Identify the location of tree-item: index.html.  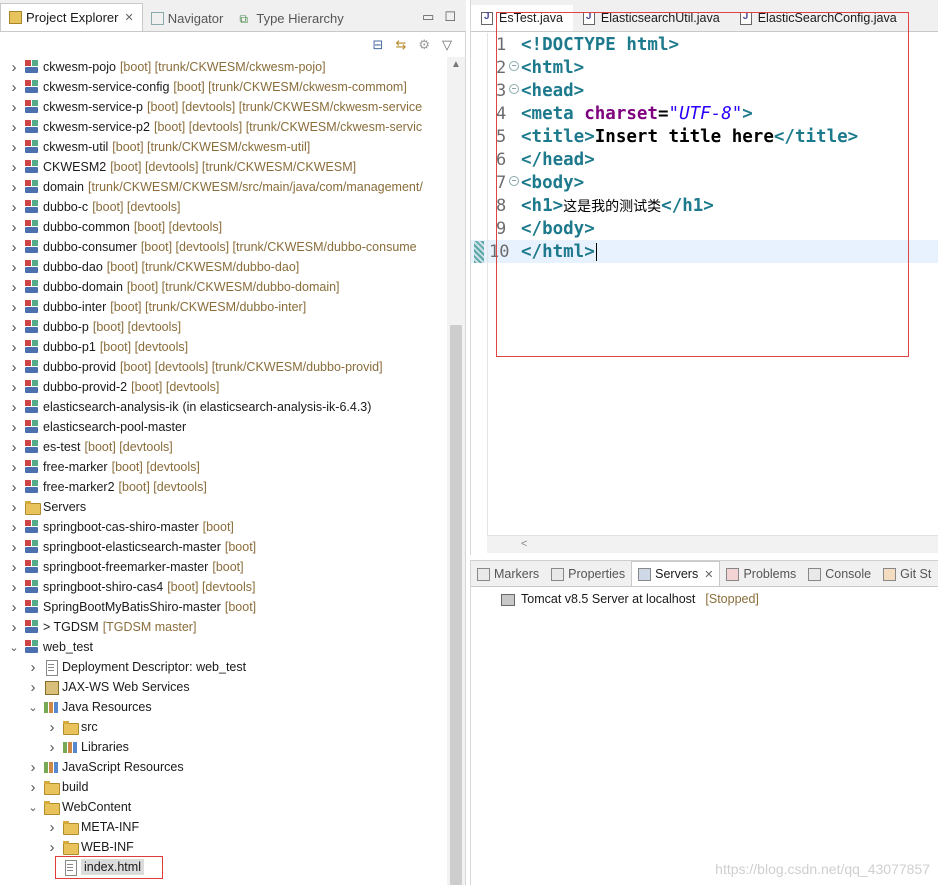
(223, 867).